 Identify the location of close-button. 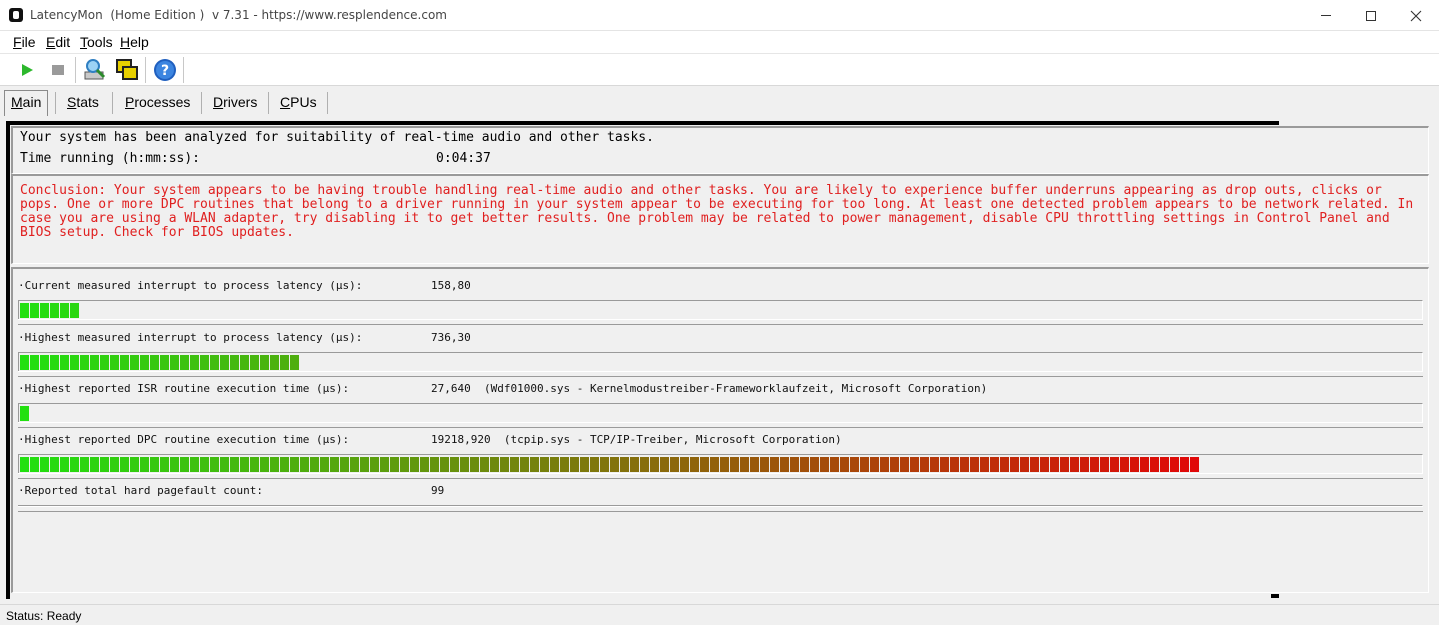
(1416, 15).